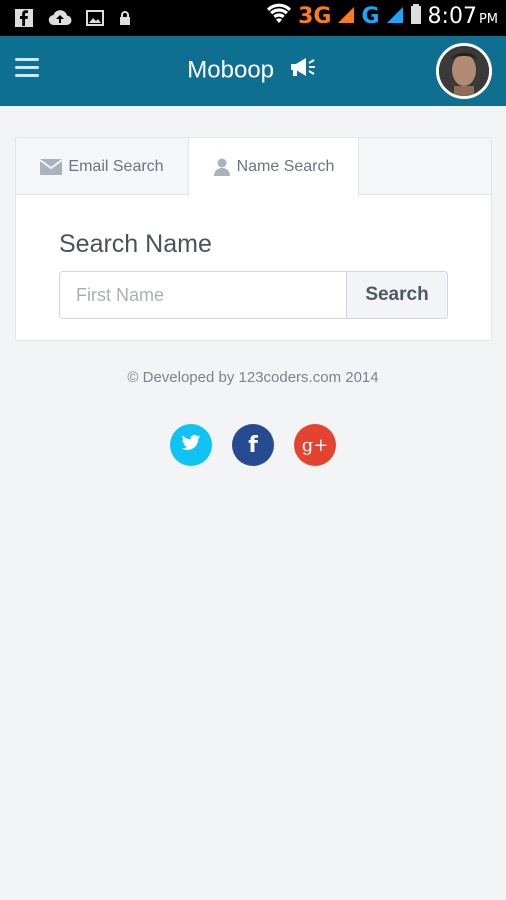  I want to click on facebook-notification-icon, so click(24, 20).